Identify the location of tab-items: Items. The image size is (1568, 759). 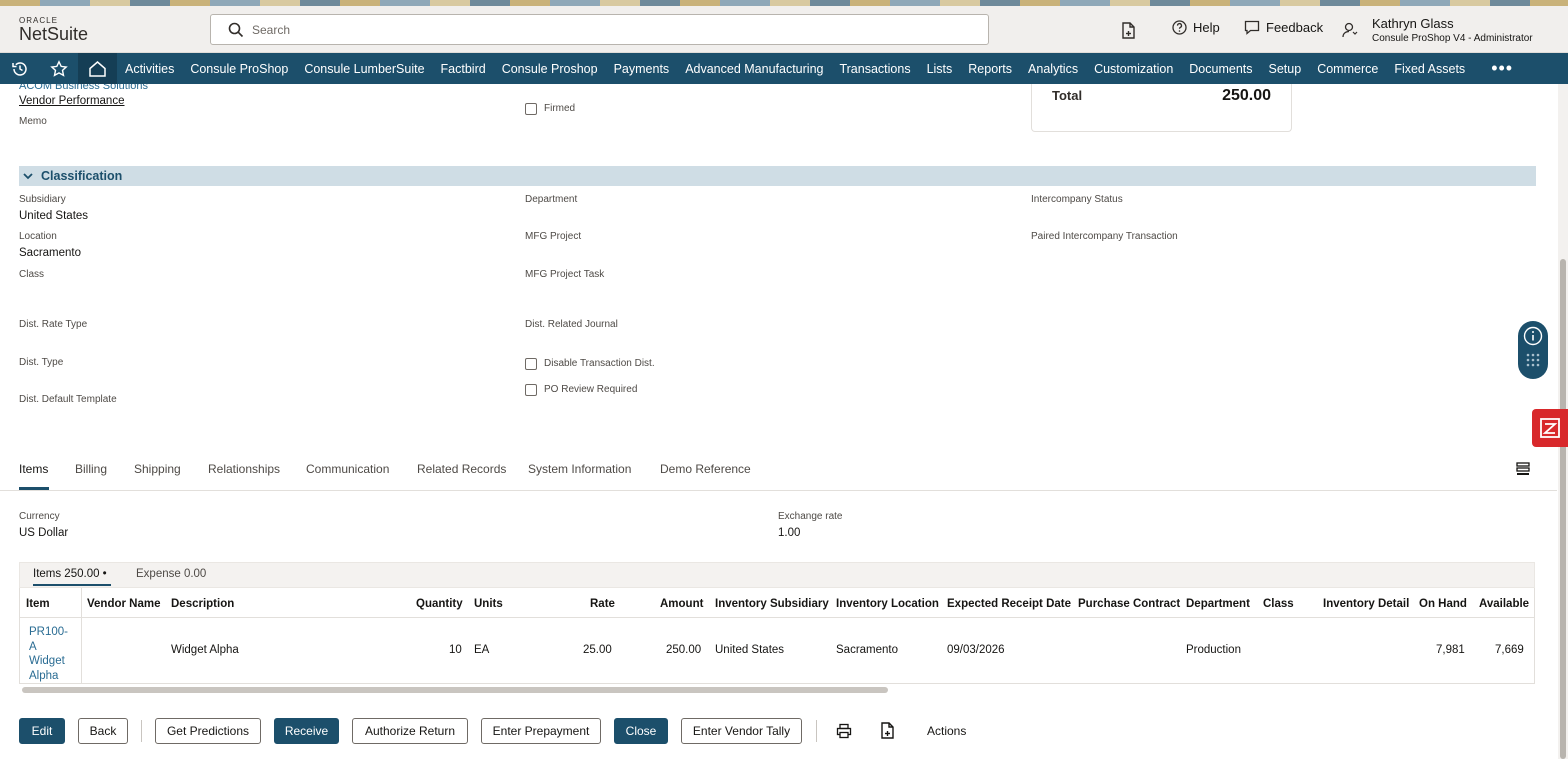
(33, 469).